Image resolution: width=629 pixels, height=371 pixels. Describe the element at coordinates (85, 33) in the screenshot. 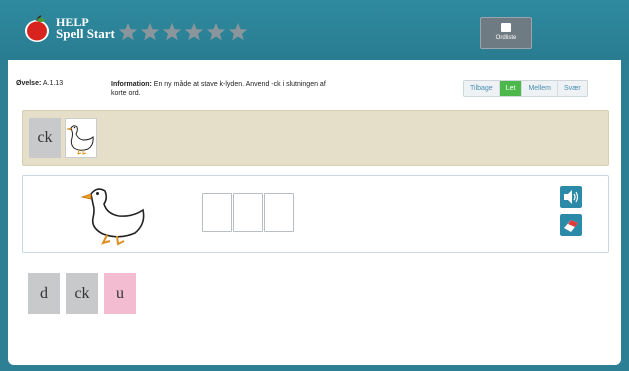

I see `app-title-line2: Spell Start` at that location.